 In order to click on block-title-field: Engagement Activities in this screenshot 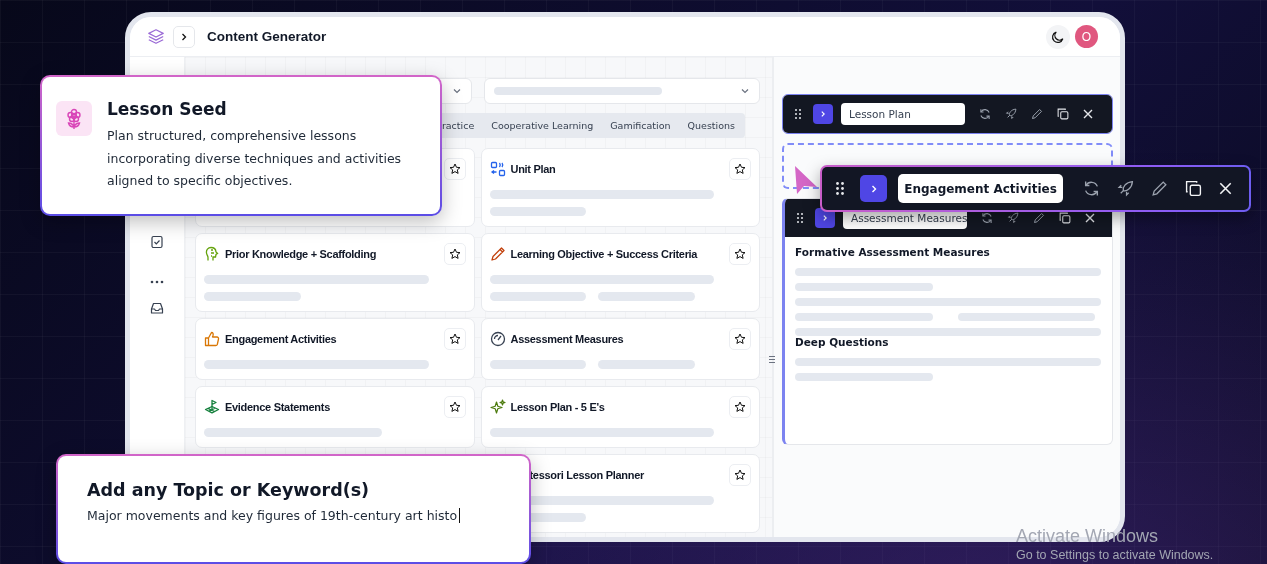, I will do `click(980, 188)`.